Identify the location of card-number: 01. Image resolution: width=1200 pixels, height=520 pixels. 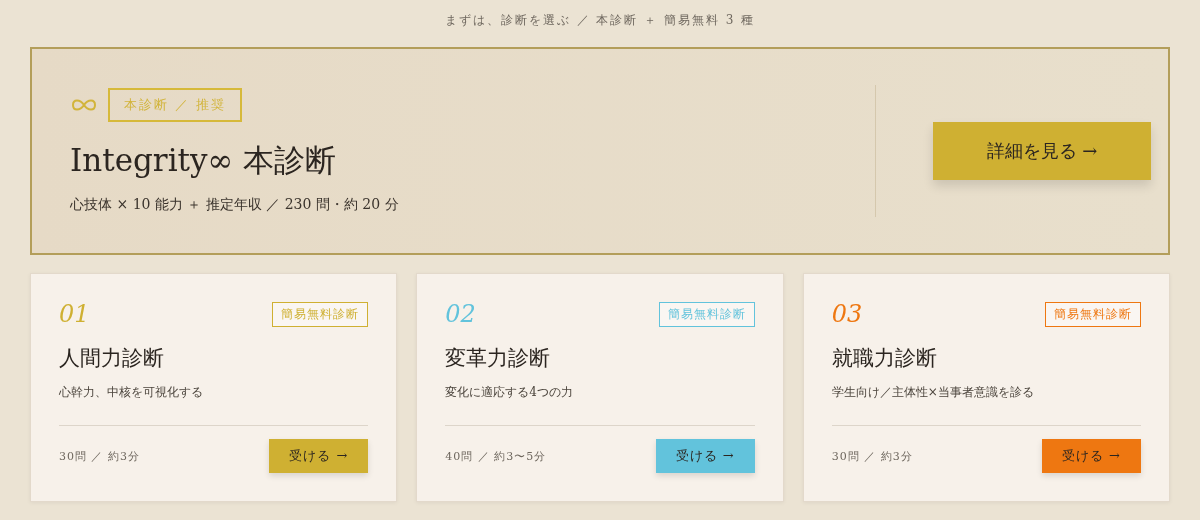
(74, 314).